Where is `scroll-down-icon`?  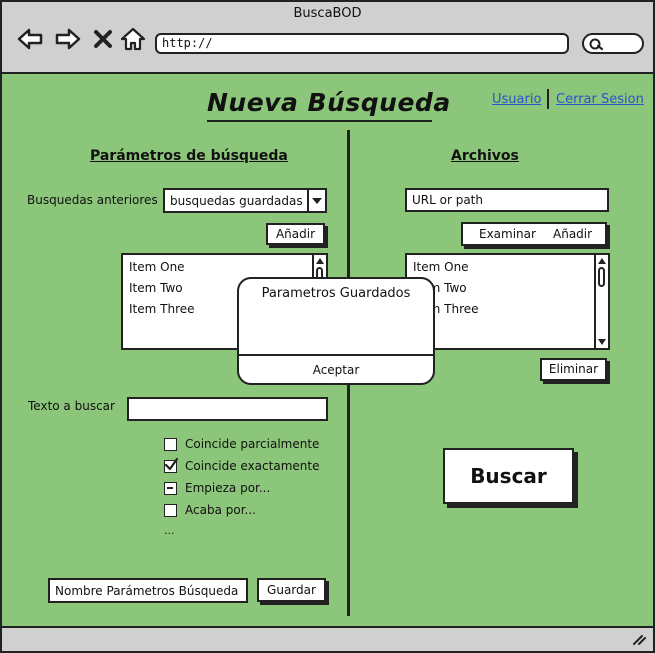 scroll-down-icon is located at coordinates (602, 342).